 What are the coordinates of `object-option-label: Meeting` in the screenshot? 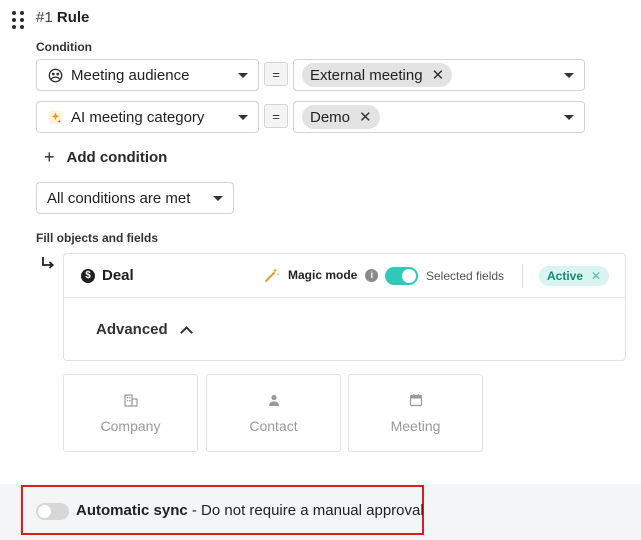 It's located at (415, 425).